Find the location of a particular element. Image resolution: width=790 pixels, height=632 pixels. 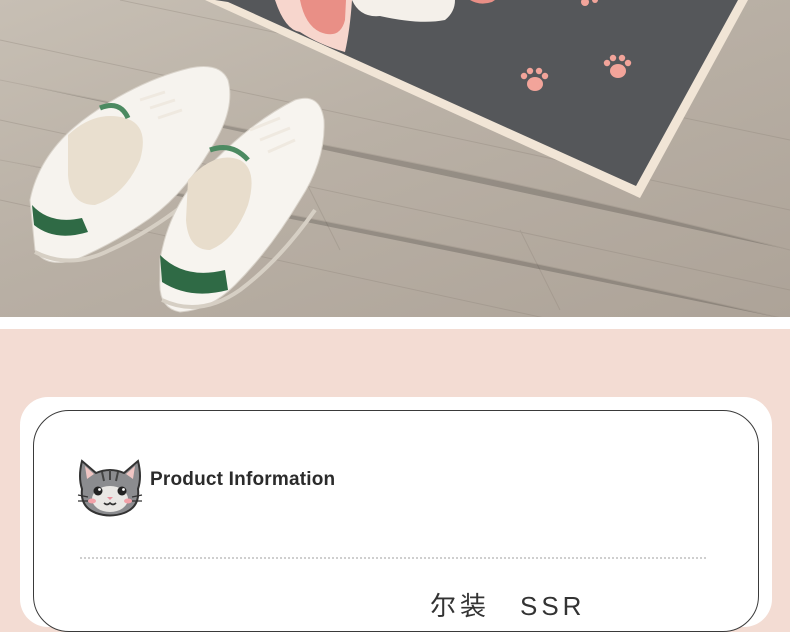

section-divider is located at coordinates (395, 323).